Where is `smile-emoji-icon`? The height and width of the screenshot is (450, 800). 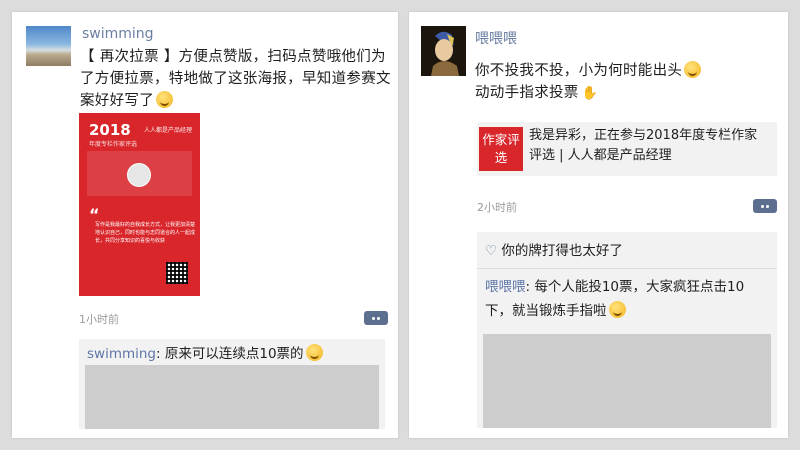 smile-emoji-icon is located at coordinates (617, 309).